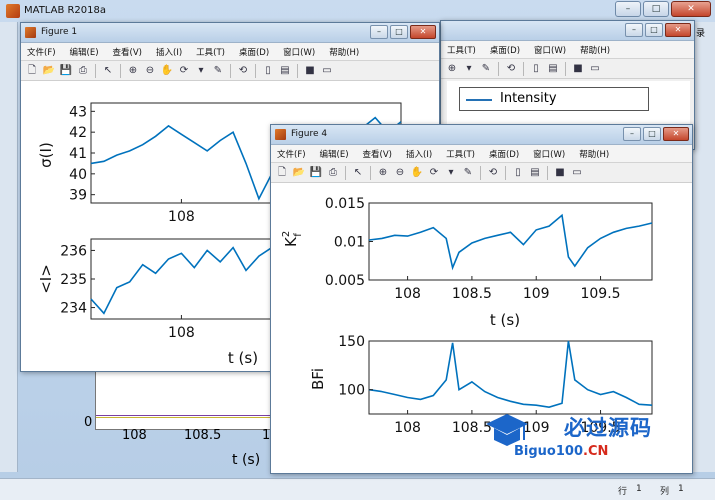 The width and height of the screenshot is (715, 500). I want to click on main-window-title: MATLAB R2018a, so click(65, 10).